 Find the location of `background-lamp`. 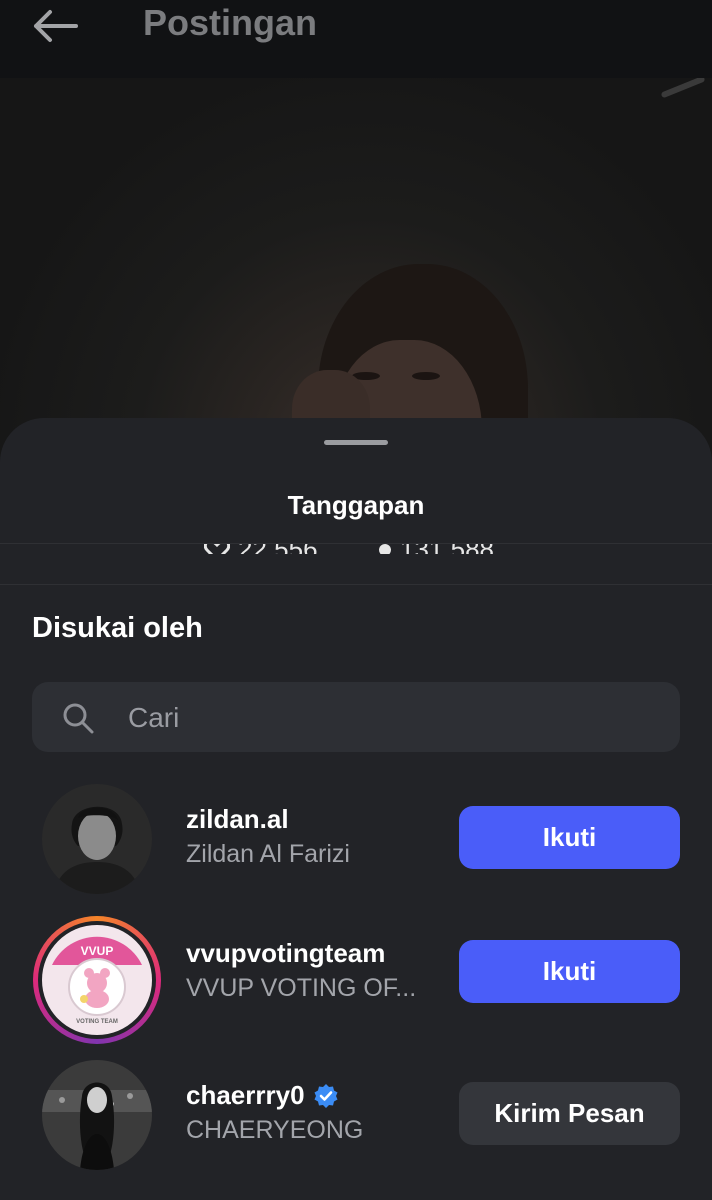

background-lamp is located at coordinates (683, 88).